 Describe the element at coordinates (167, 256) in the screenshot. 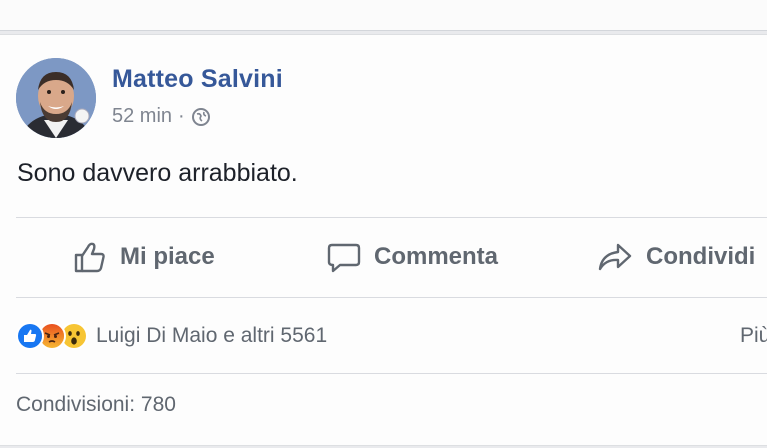

I see `like-button-label: Mi piace` at that location.